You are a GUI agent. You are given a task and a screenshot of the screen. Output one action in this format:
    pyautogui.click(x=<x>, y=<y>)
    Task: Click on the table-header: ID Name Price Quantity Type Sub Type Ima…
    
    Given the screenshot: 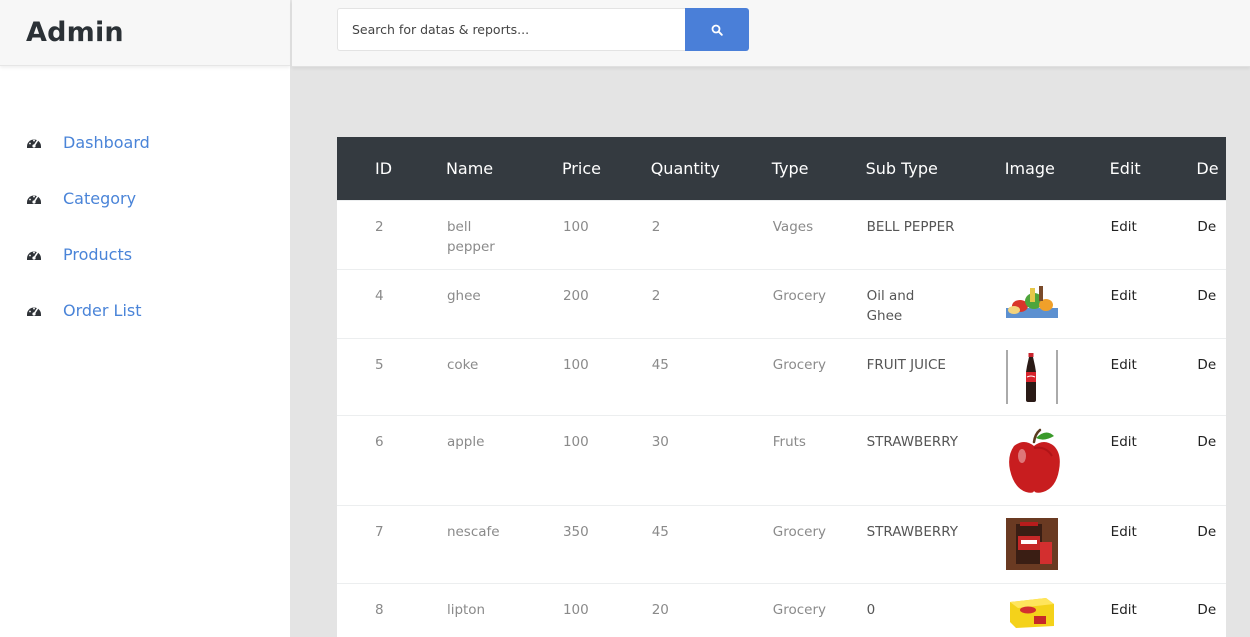 What is the action you would take?
    pyautogui.click(x=781, y=168)
    